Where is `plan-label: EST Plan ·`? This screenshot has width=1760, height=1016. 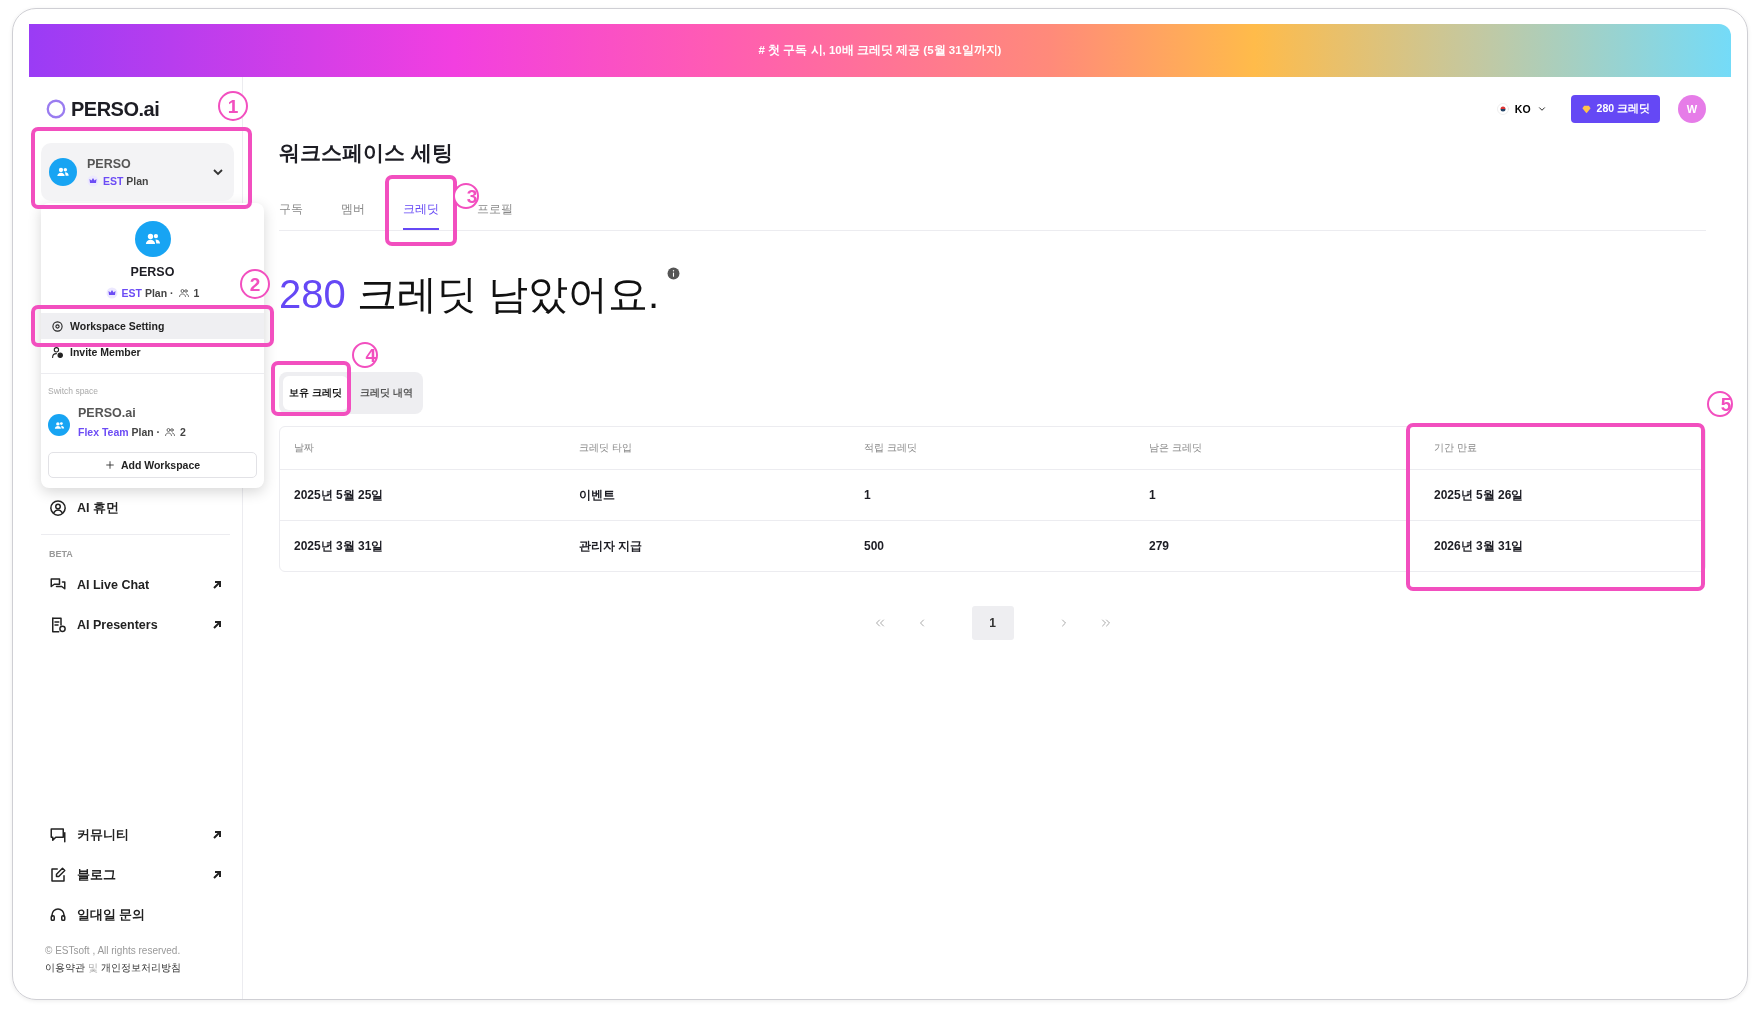 plan-label: EST Plan · is located at coordinates (147, 293).